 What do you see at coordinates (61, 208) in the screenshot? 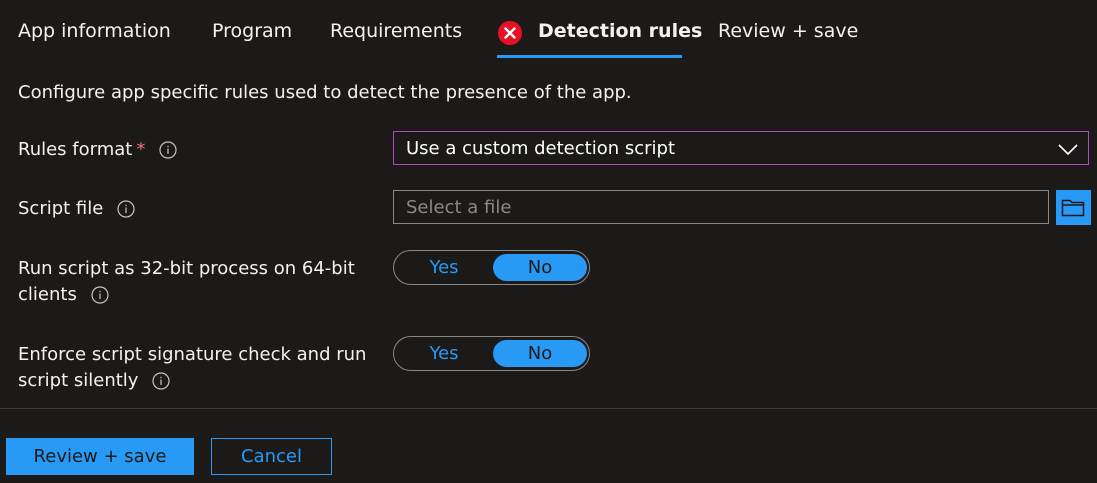
I see `script-file-label-text: Script file` at bounding box center [61, 208].